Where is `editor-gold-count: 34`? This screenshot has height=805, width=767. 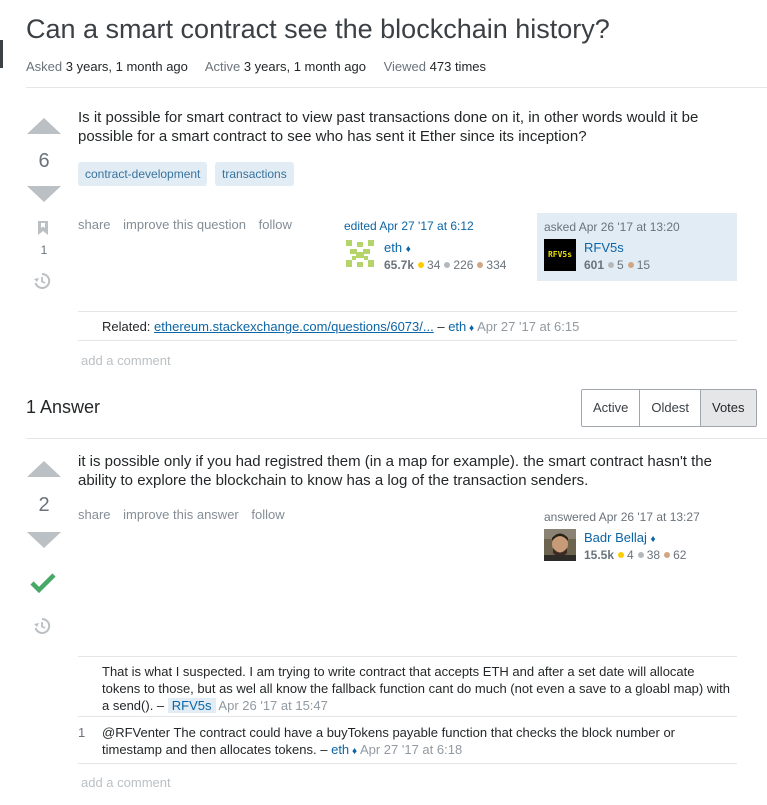
editor-gold-count: 34 is located at coordinates (434, 265).